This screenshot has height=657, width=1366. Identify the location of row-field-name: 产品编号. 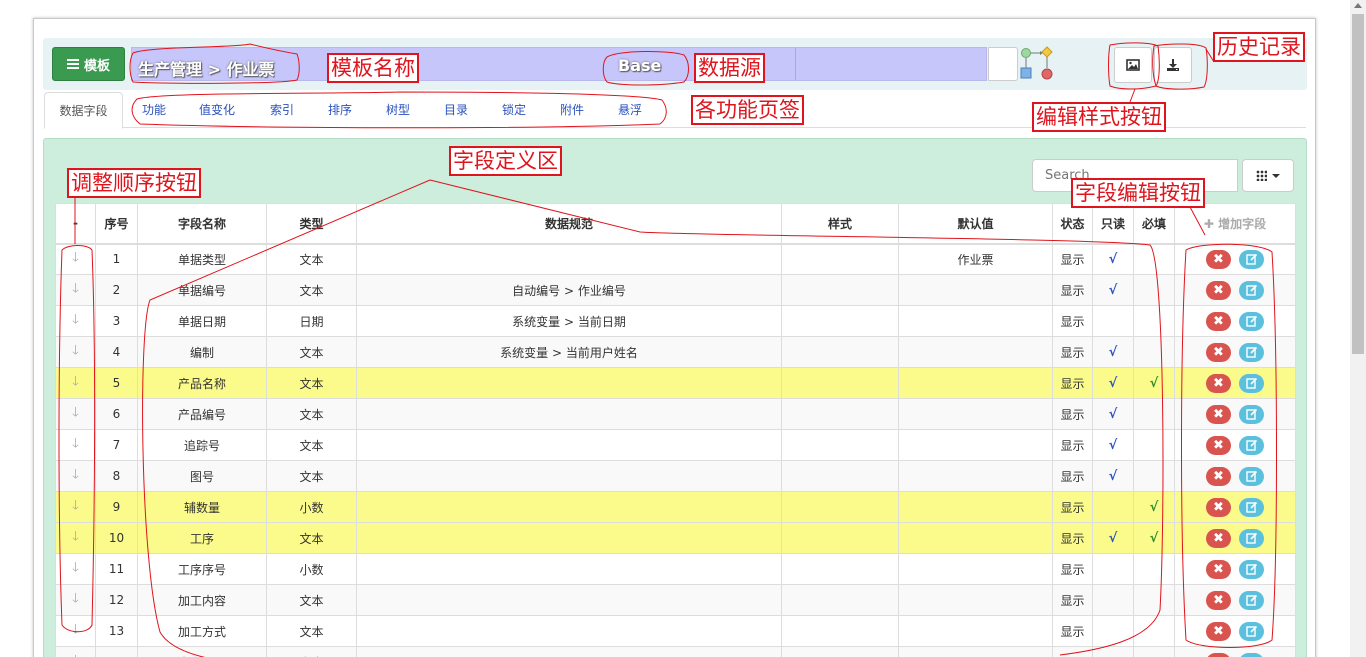
(202, 414).